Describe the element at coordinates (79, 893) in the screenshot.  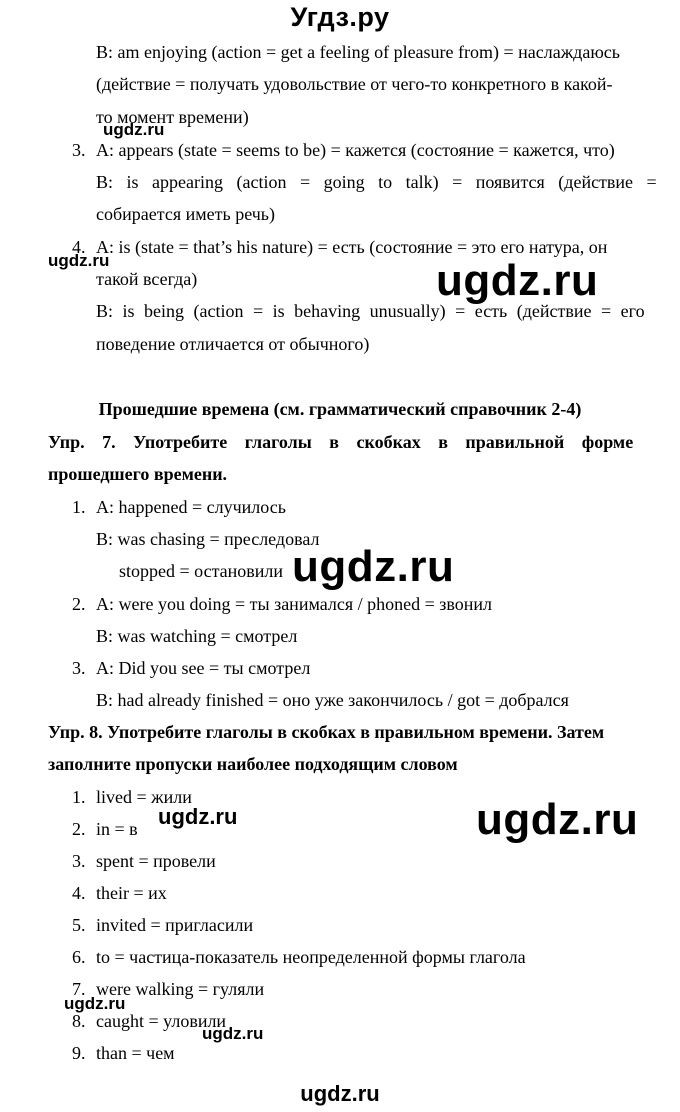
I see `ex8-item4-number: 4.` at that location.